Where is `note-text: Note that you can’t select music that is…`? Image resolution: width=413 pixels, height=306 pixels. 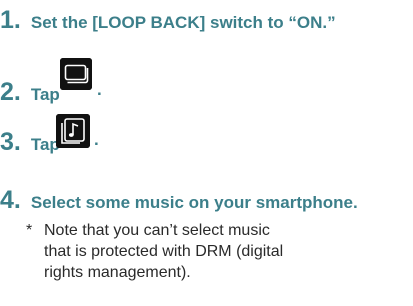
note-text: Note that you can’t select music that is… is located at coordinates (164, 251).